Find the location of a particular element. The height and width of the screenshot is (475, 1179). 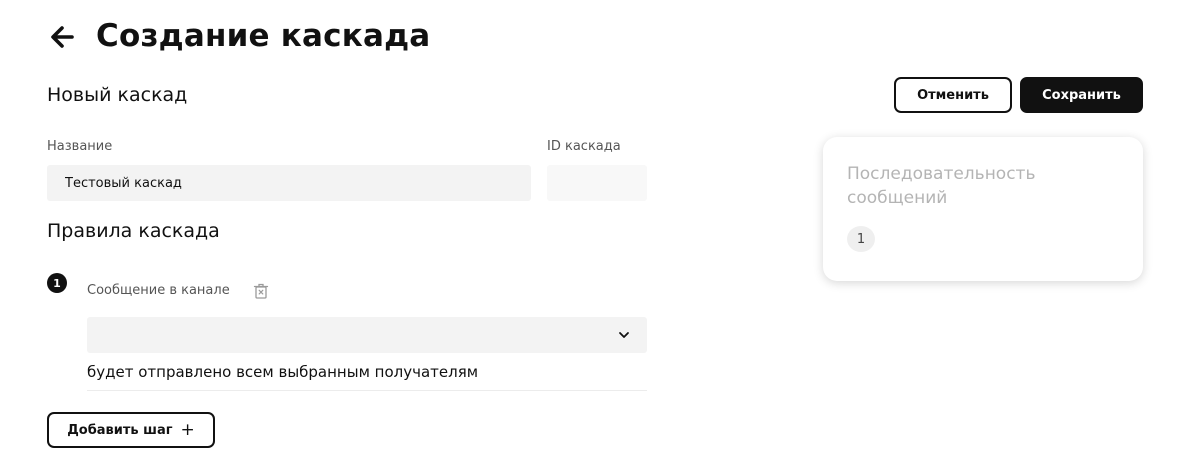

sequence-step-badge: 1 is located at coordinates (861, 239).